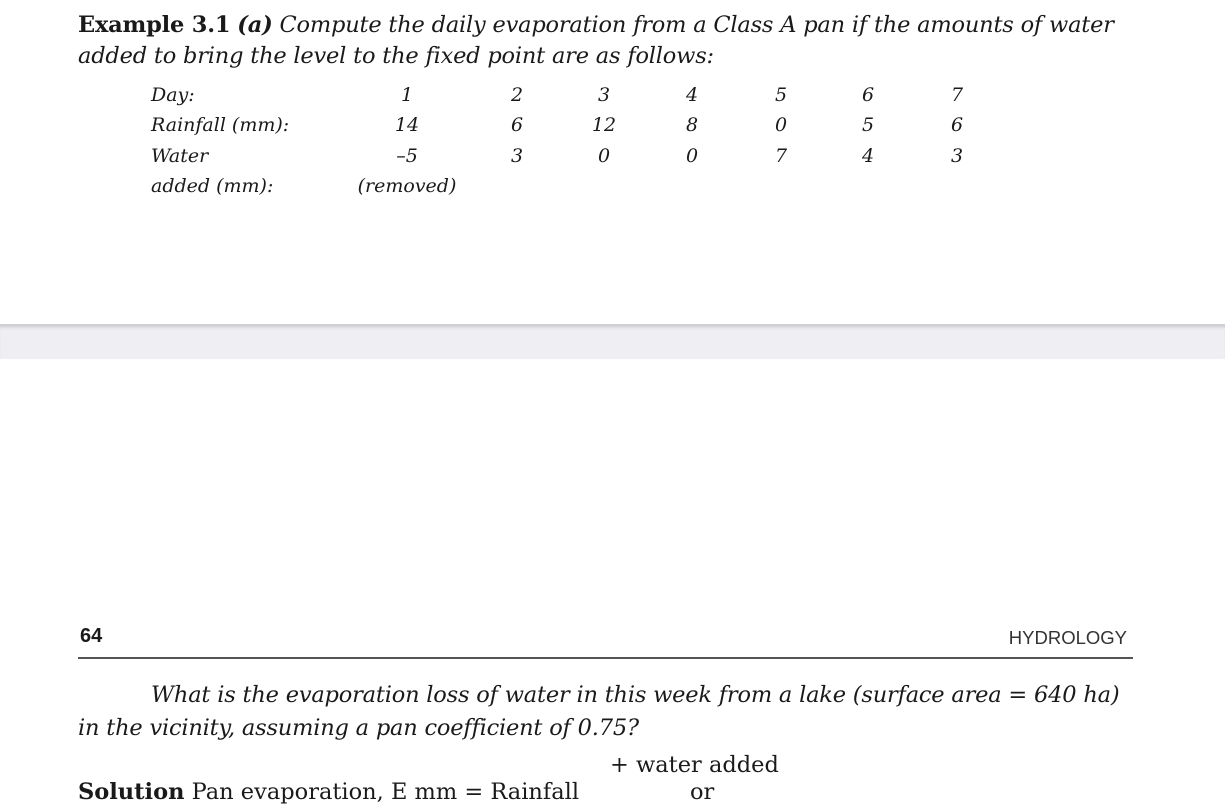  I want to click on rainfall-cell: 8, so click(692, 125).